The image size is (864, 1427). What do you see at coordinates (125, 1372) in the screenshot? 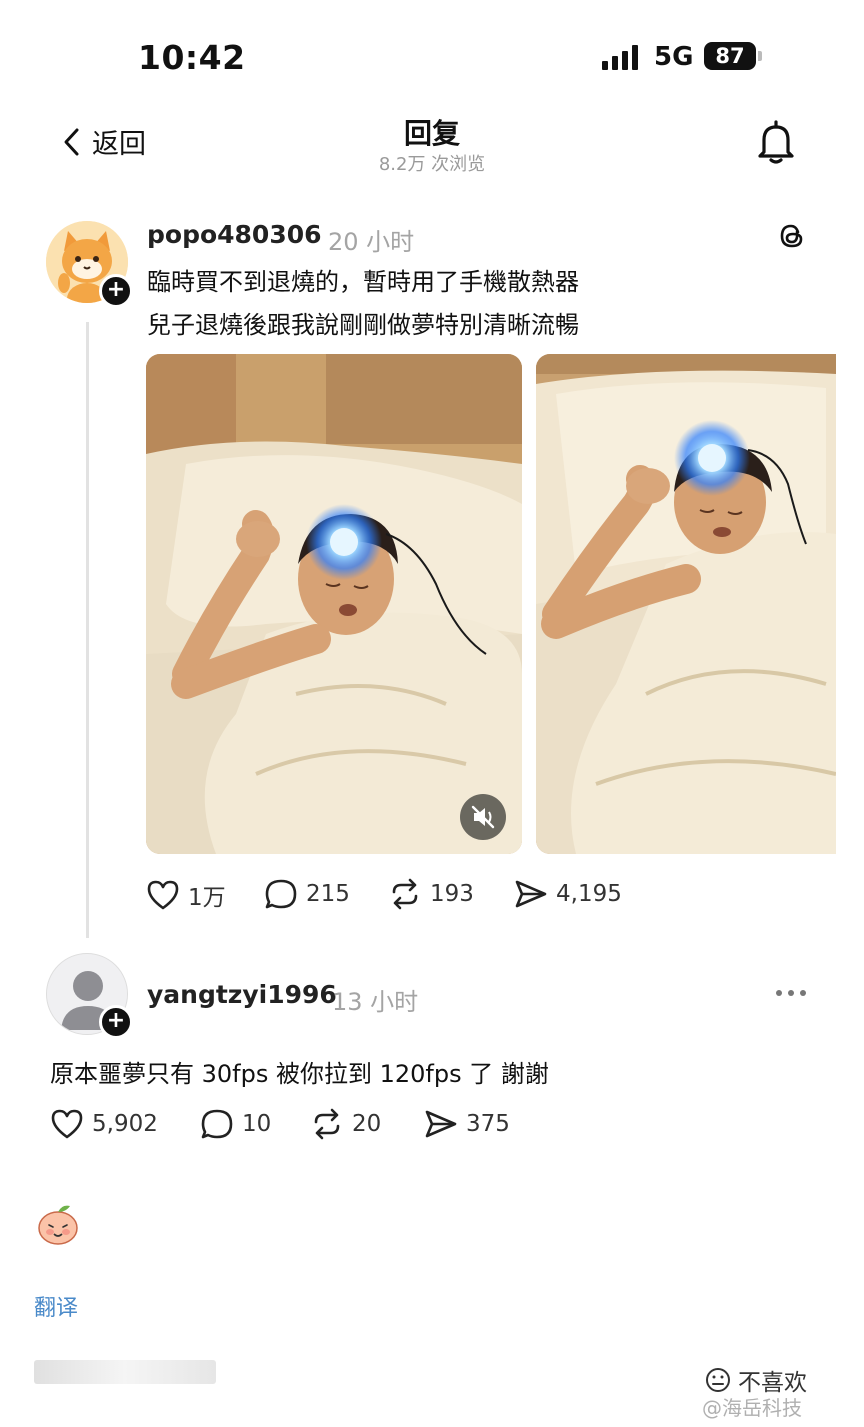
I see `blurred-text` at bounding box center [125, 1372].